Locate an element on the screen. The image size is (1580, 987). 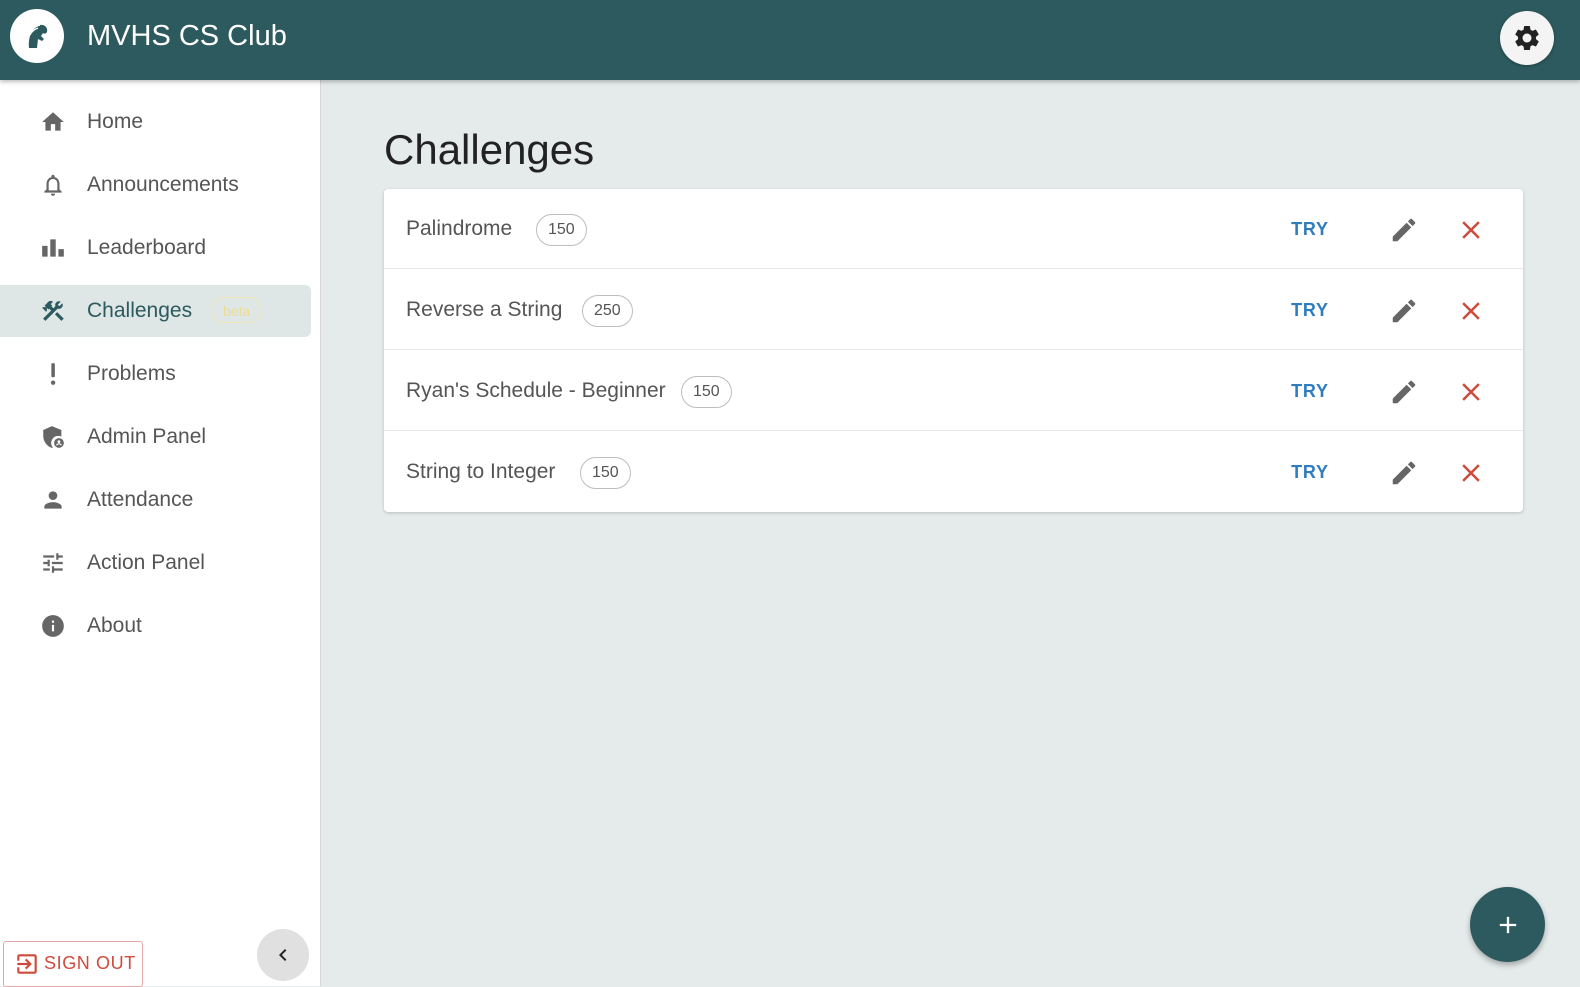
sidebar-item-label: Problems is located at coordinates (131, 373).